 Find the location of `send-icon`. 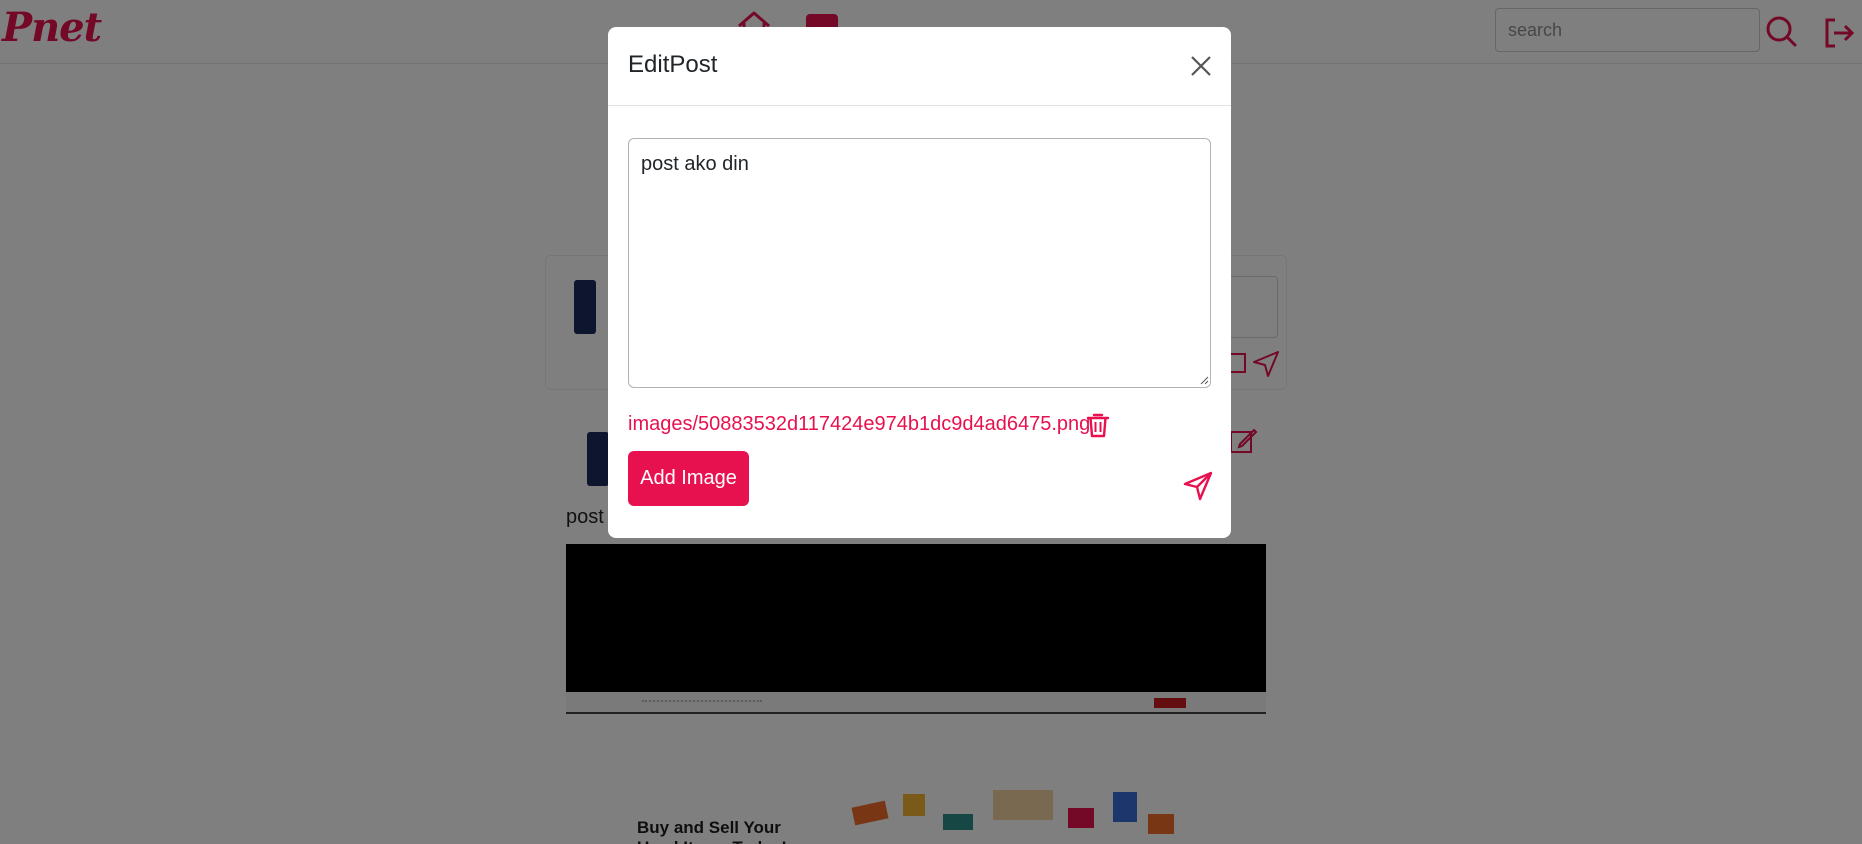

send-icon is located at coordinates (1198, 486).